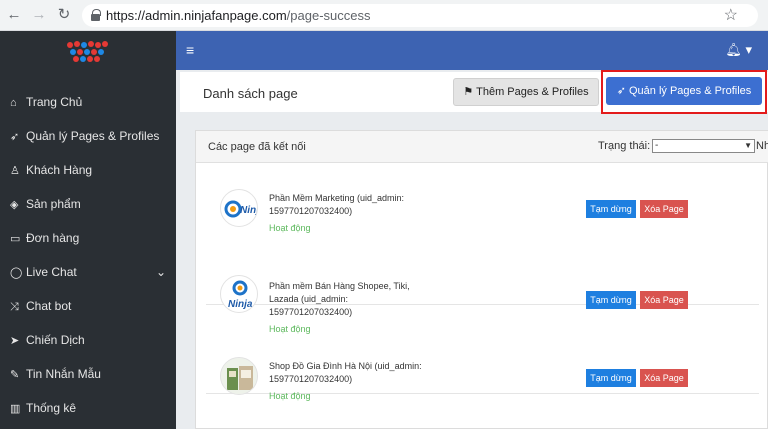 The height and width of the screenshot is (429, 768). I want to click on sidebar-item-khach-hang: ♙ Khách Hàng, so click(88, 170).